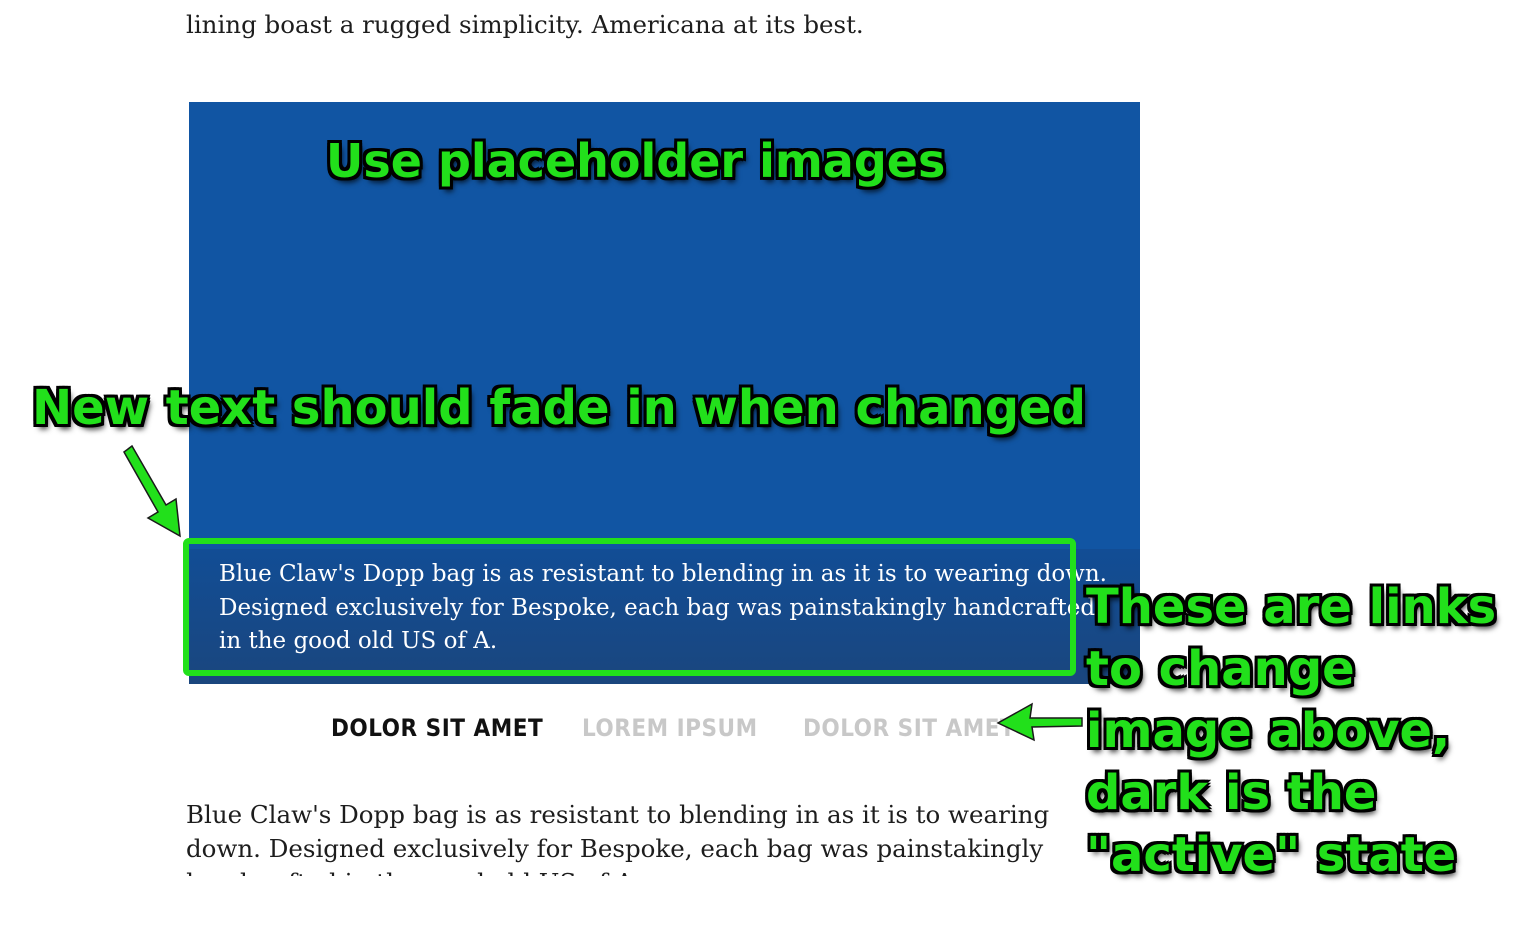  Describe the element at coordinates (1039, 722) in the screenshot. I see `arrow-to-tabs-icon` at that location.